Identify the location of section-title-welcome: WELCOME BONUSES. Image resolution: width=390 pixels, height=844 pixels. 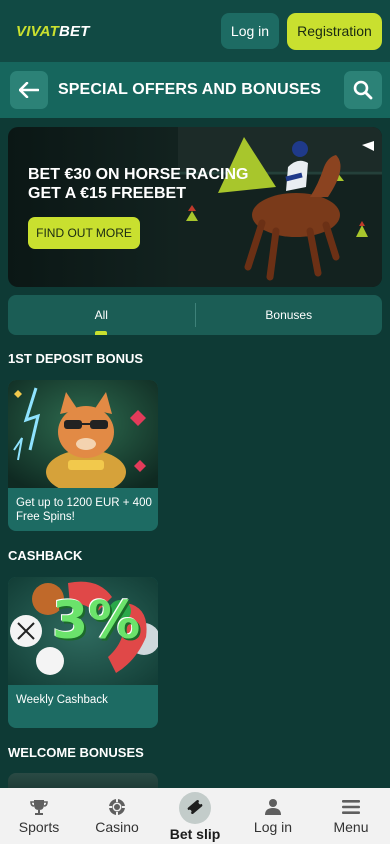
(76, 752).